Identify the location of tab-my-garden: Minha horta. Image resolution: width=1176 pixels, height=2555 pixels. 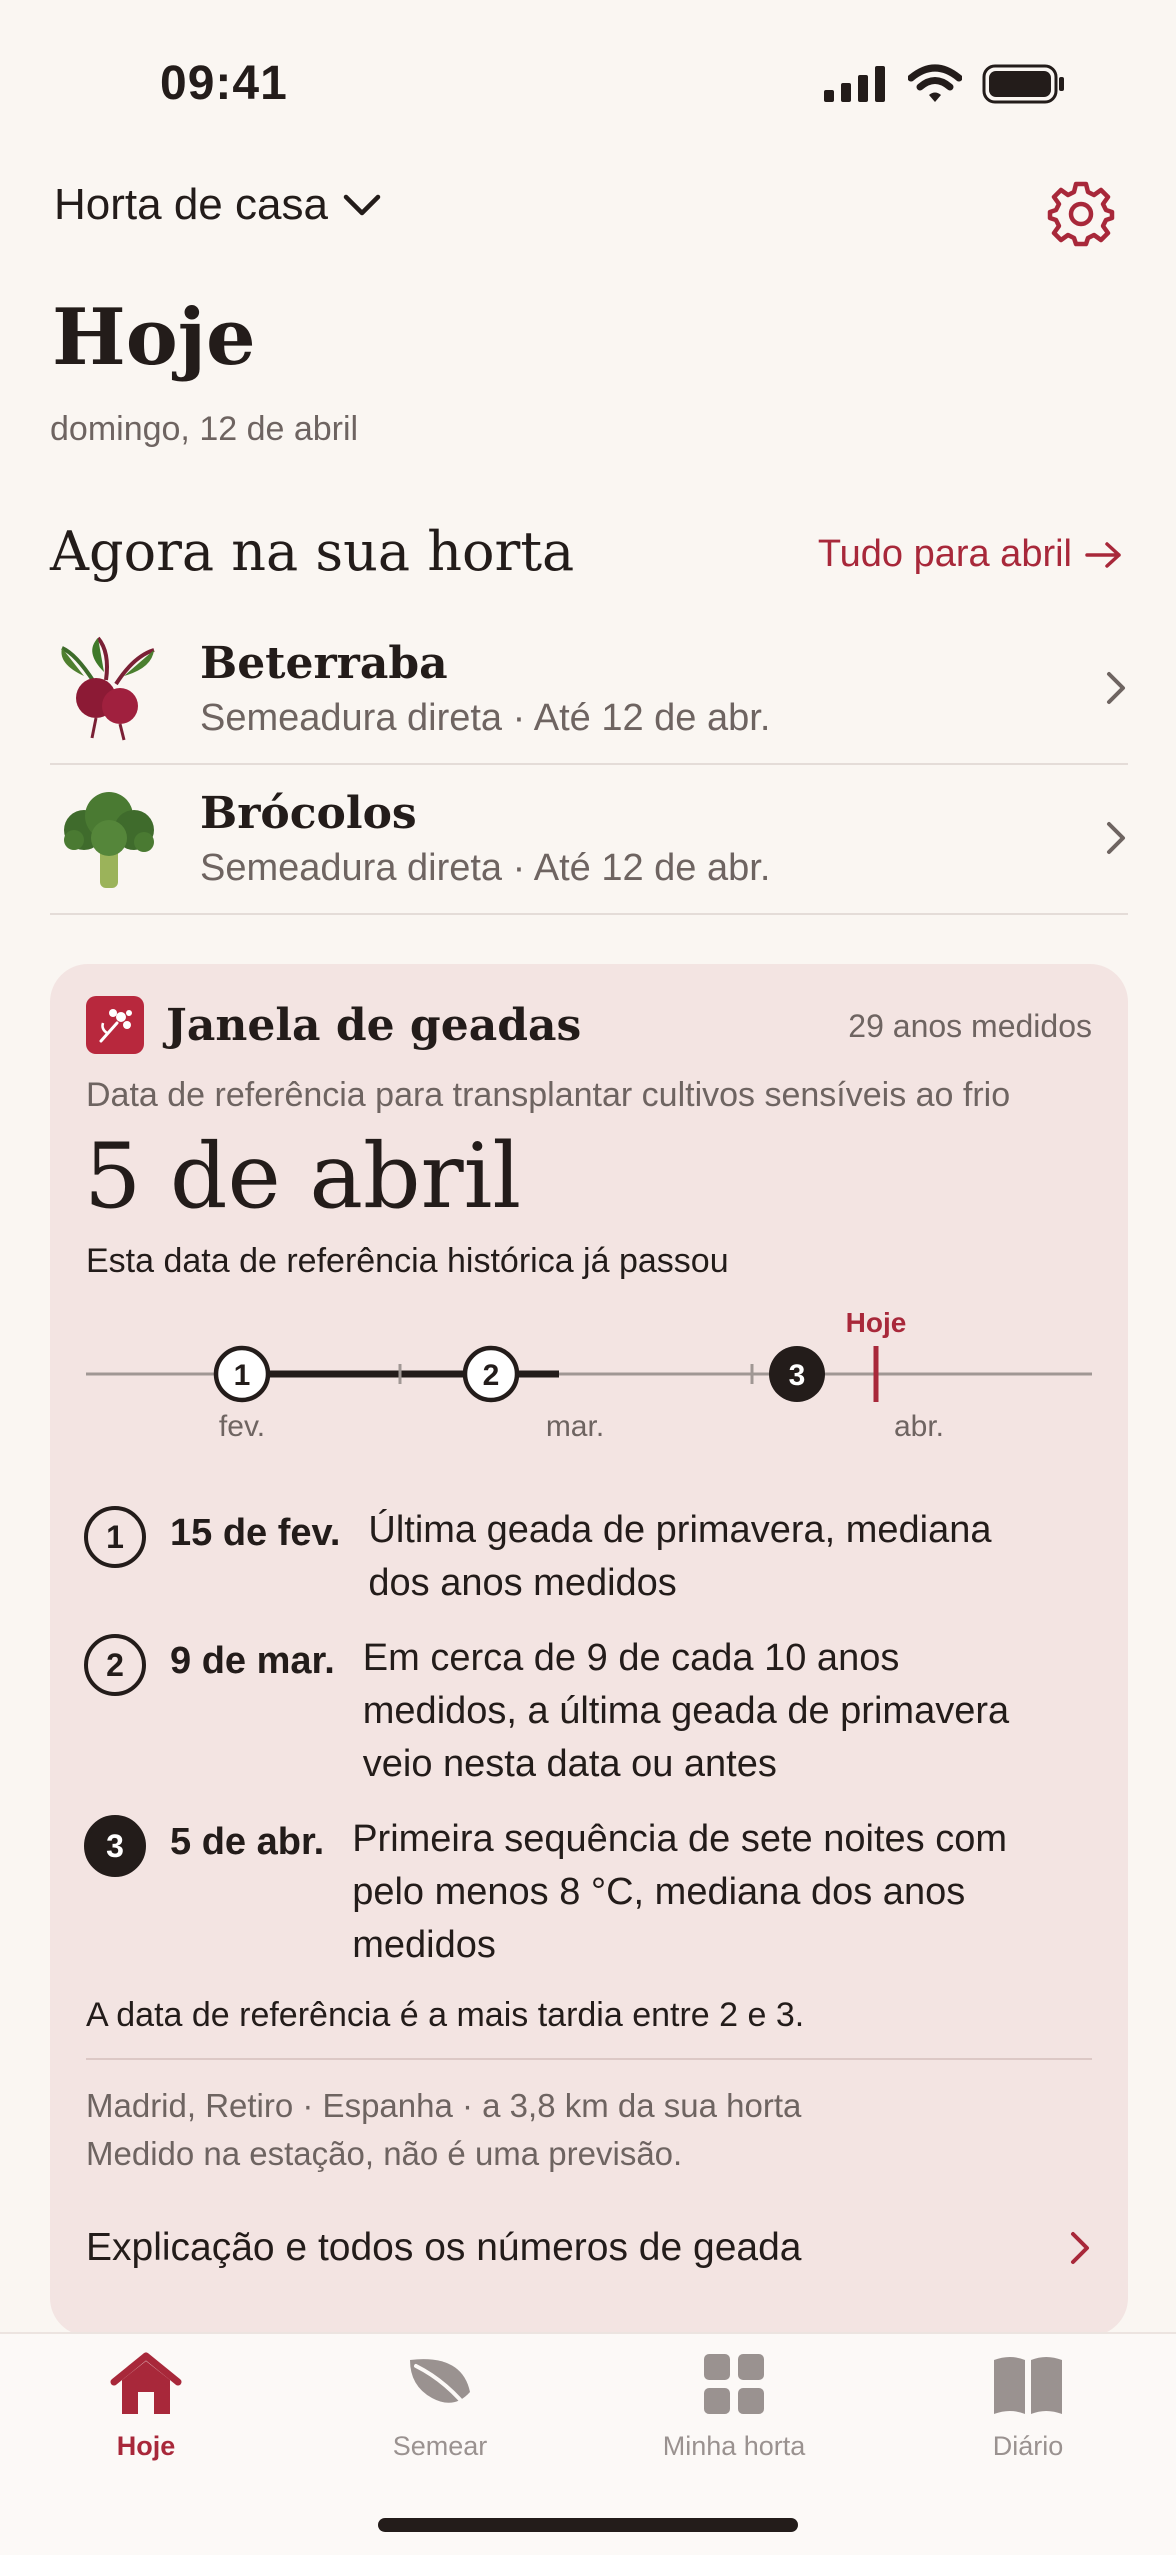
(734, 2407).